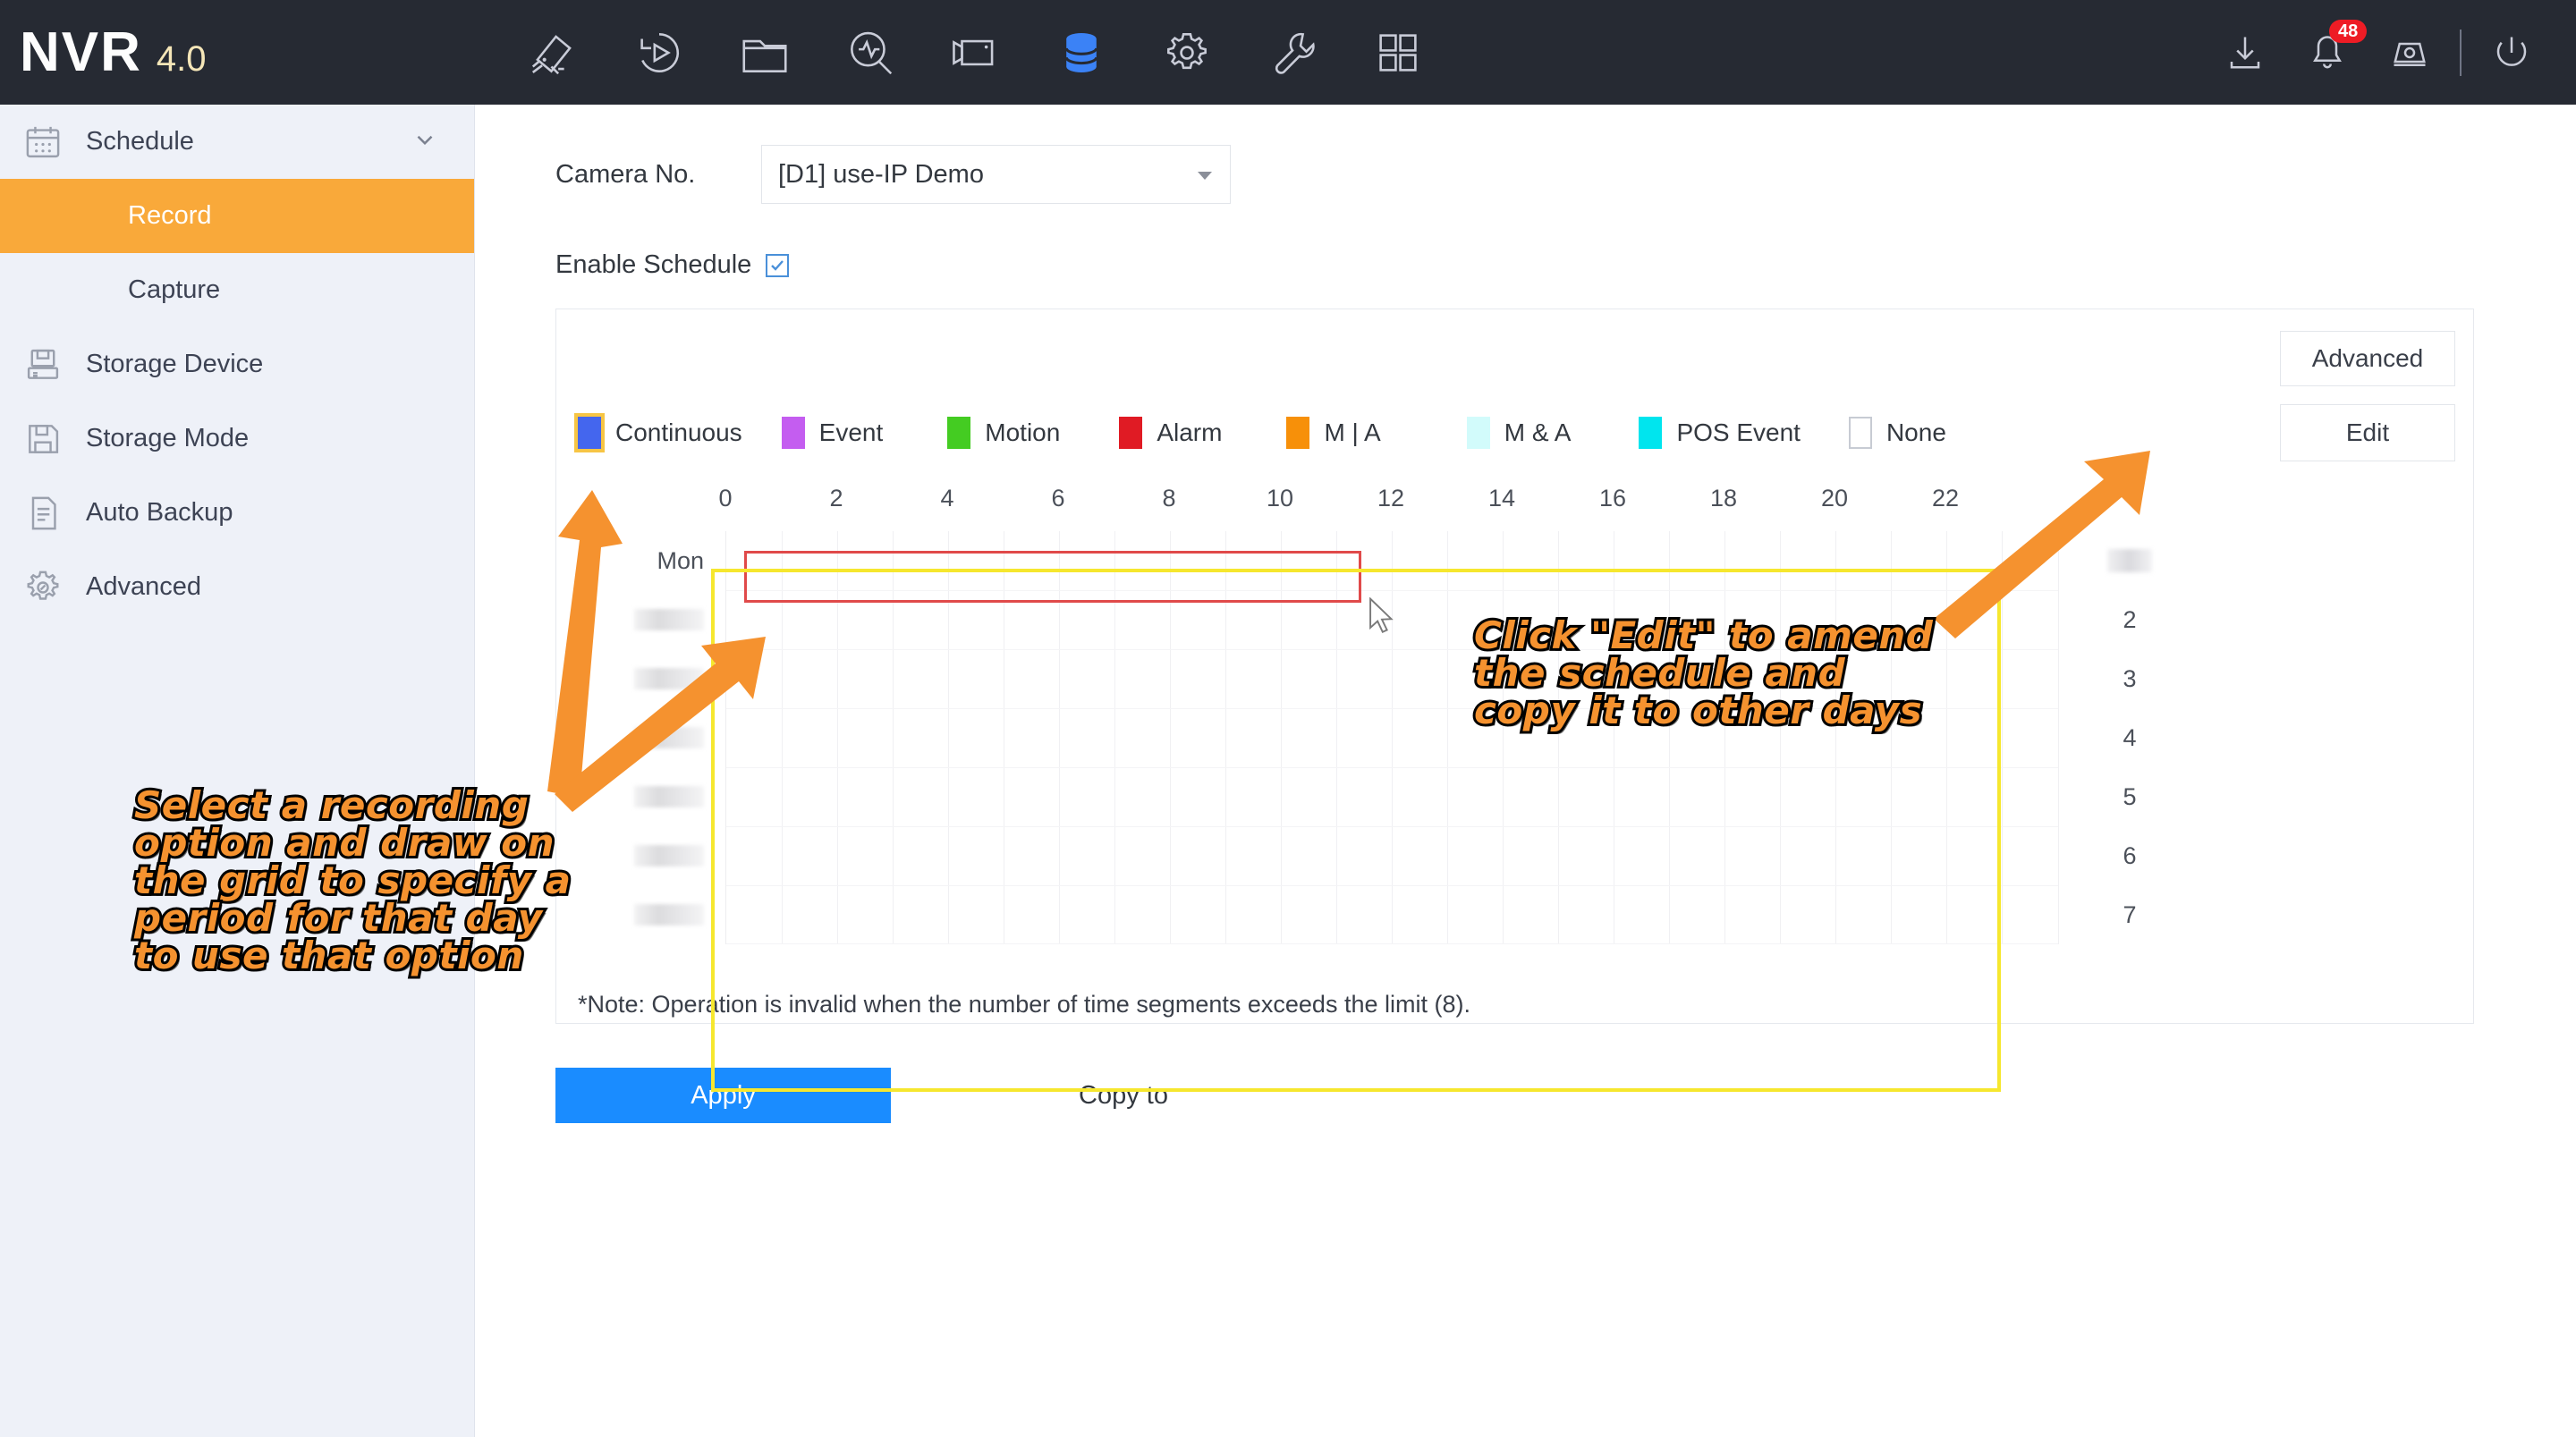  I want to click on camera-select-value: [D1] use-IP Demo, so click(881, 174).